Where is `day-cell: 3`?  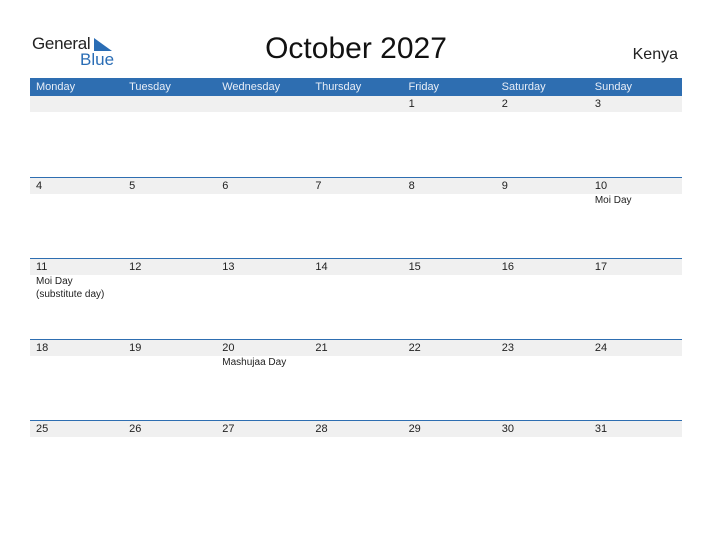
day-cell: 3 is located at coordinates (635, 136).